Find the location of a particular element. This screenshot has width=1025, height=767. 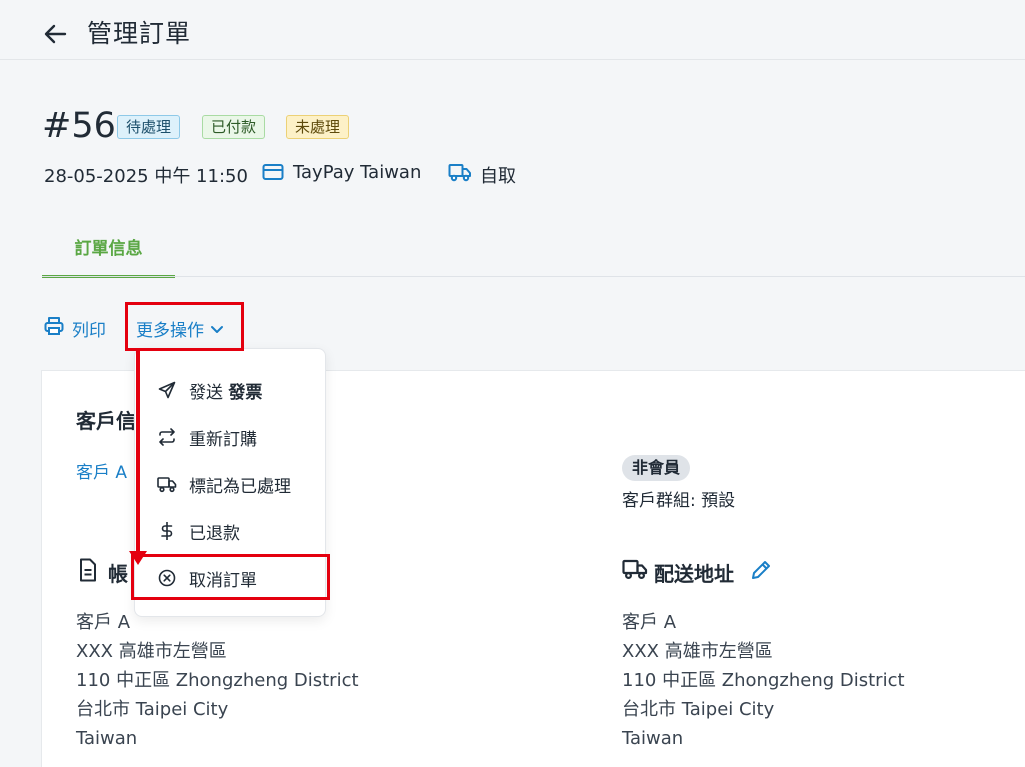

customer-name-link: 客戶 A is located at coordinates (101, 470).